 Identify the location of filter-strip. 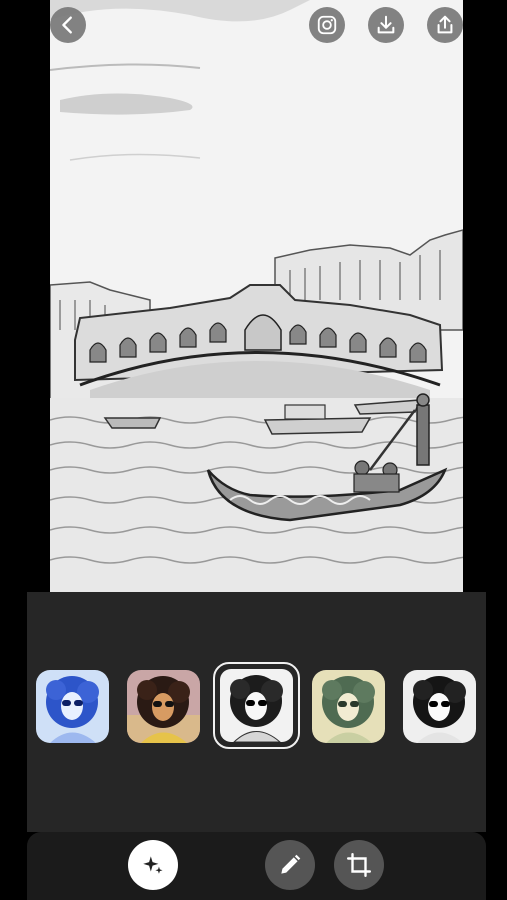
(256, 706).